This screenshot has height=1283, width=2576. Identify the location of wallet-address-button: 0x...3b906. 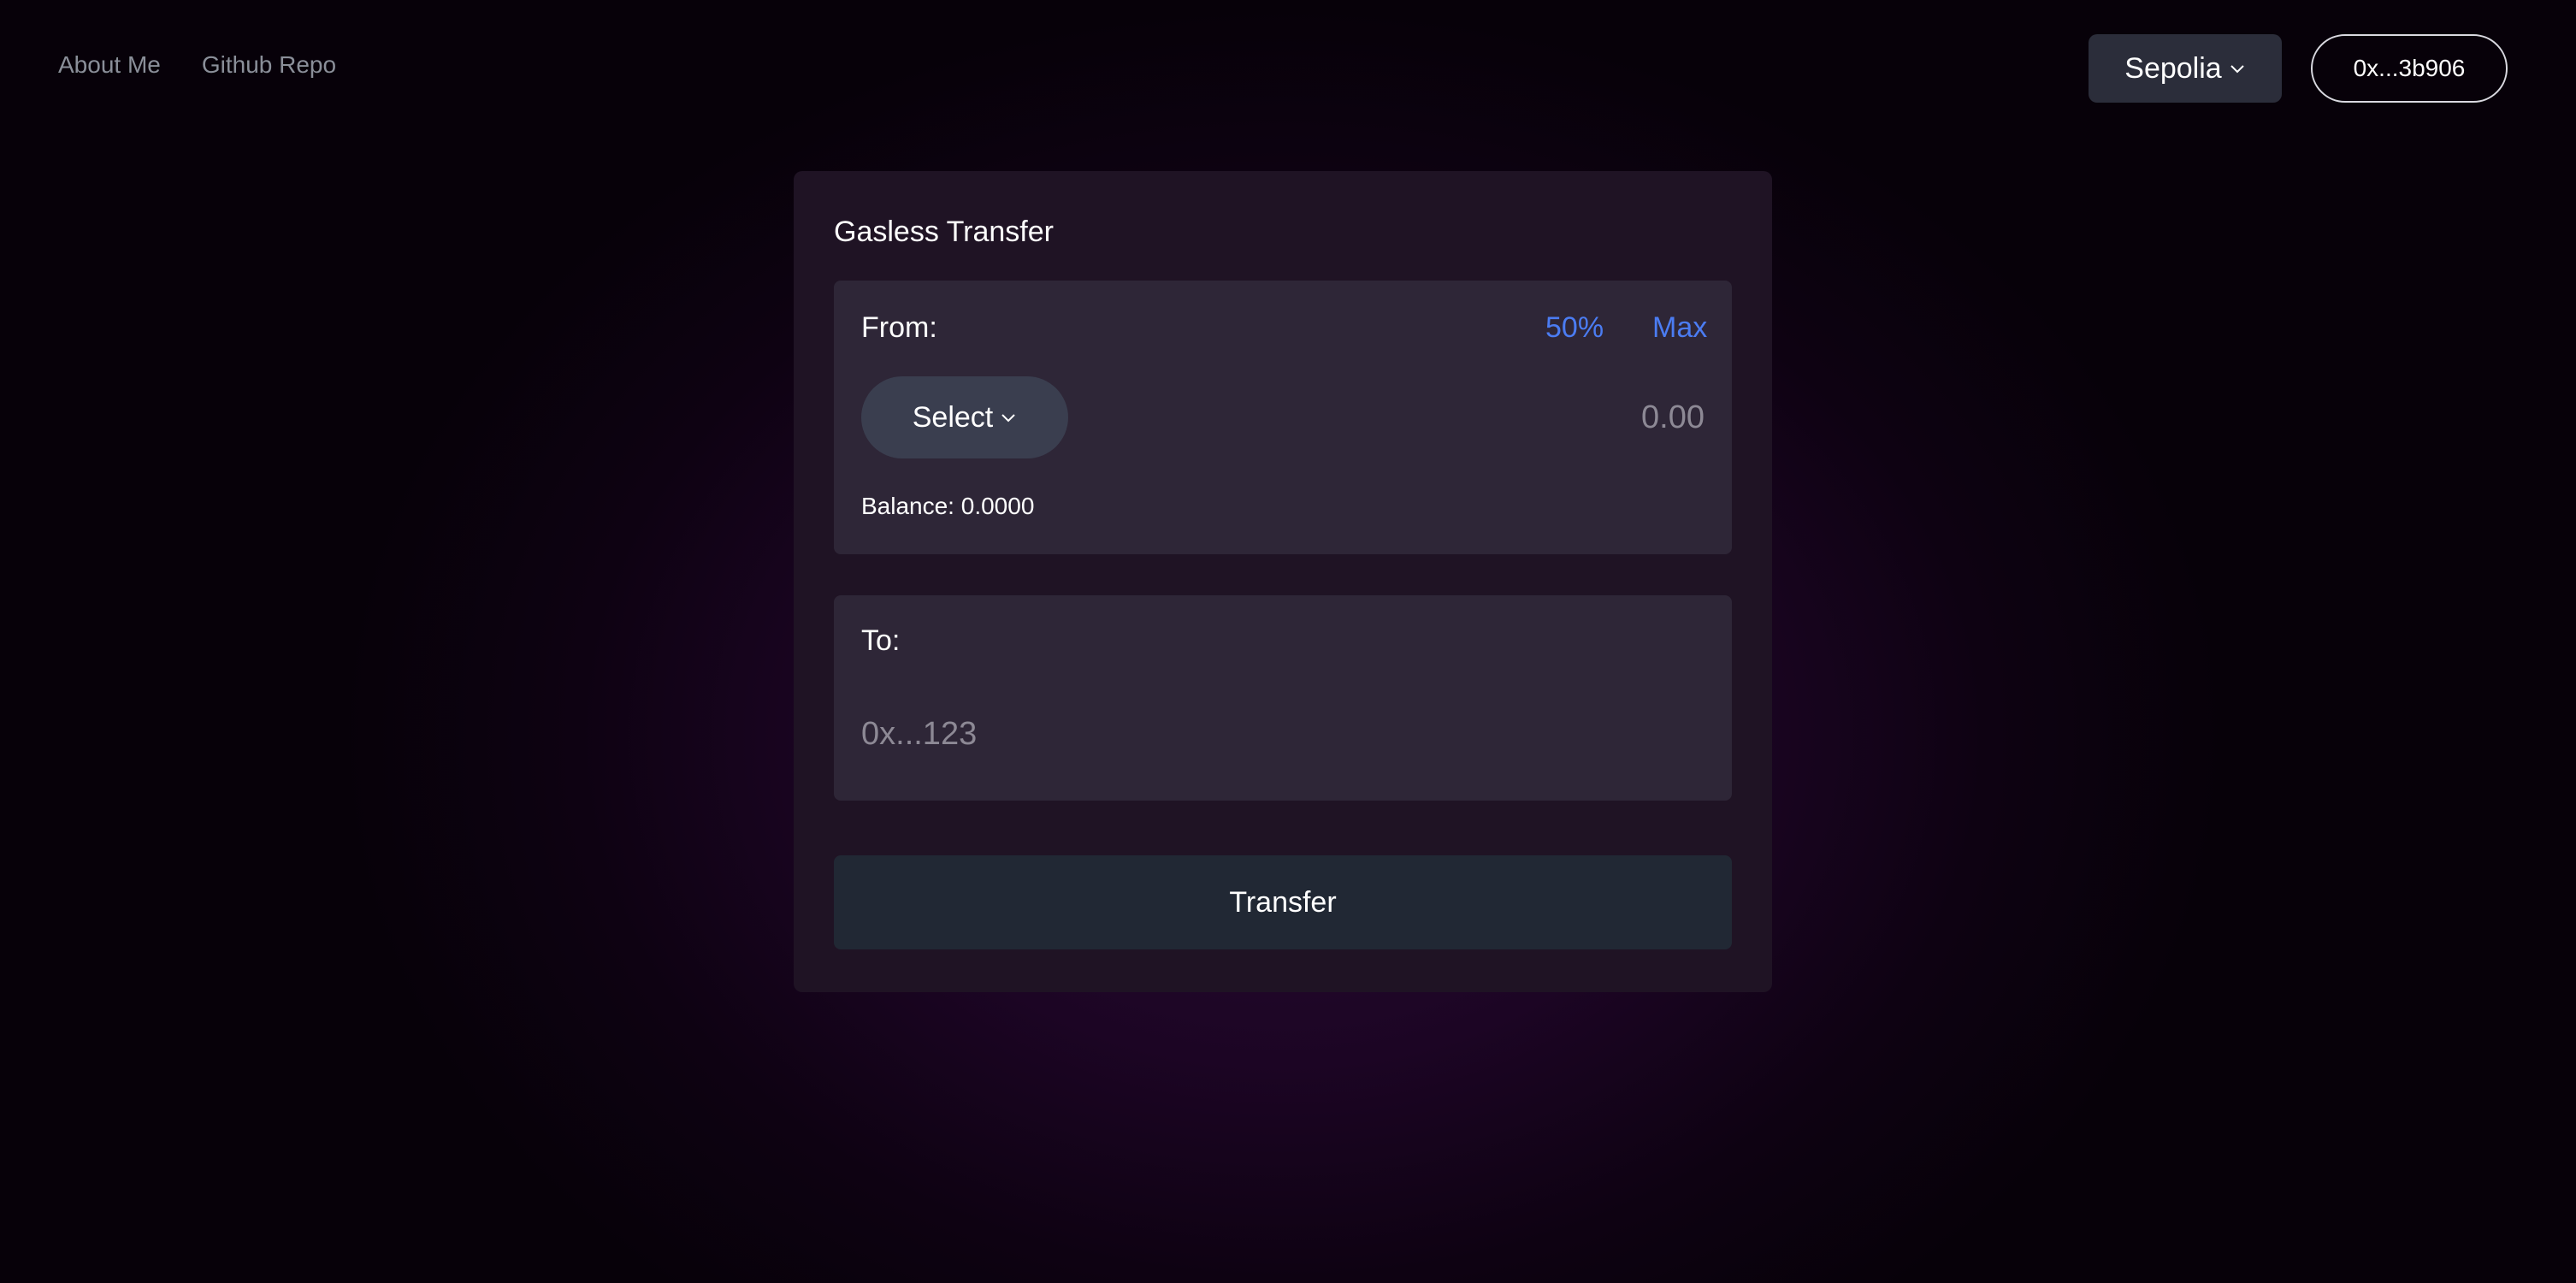
(2409, 68).